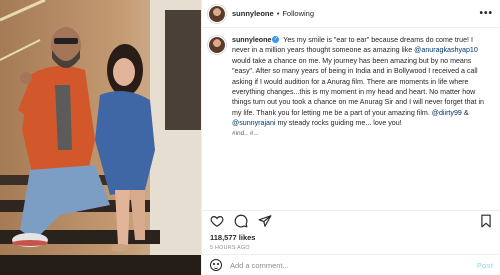  Describe the element at coordinates (447, 113) in the screenshot. I see `mention-diirty99: @diirty99` at that location.